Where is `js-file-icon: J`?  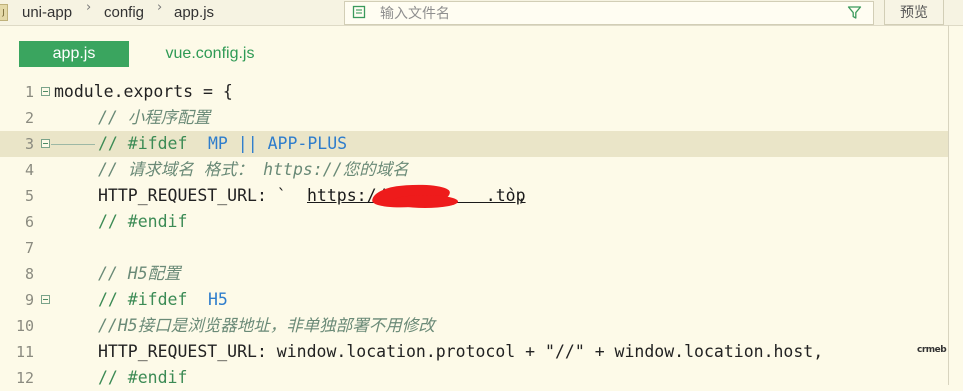
js-file-icon: J is located at coordinates (4, 12).